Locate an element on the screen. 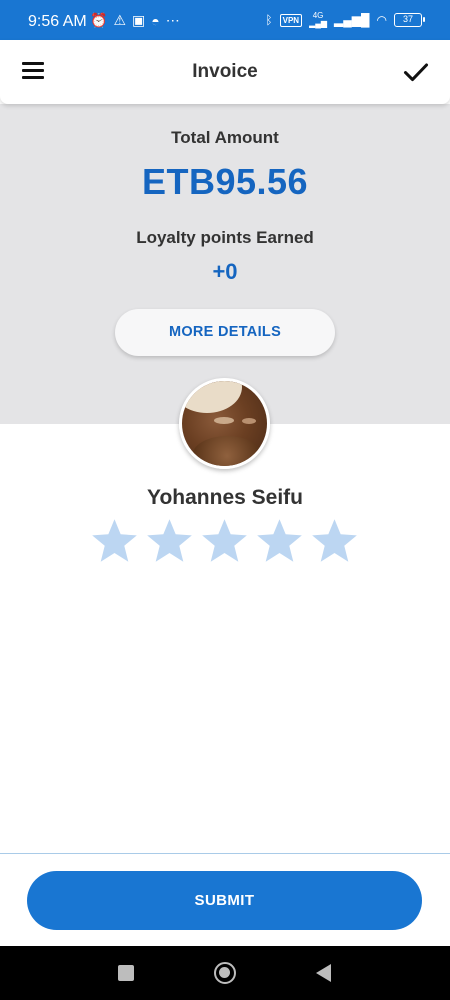 This screenshot has height=1000, width=450. system-nav-bar is located at coordinates (225, 973).